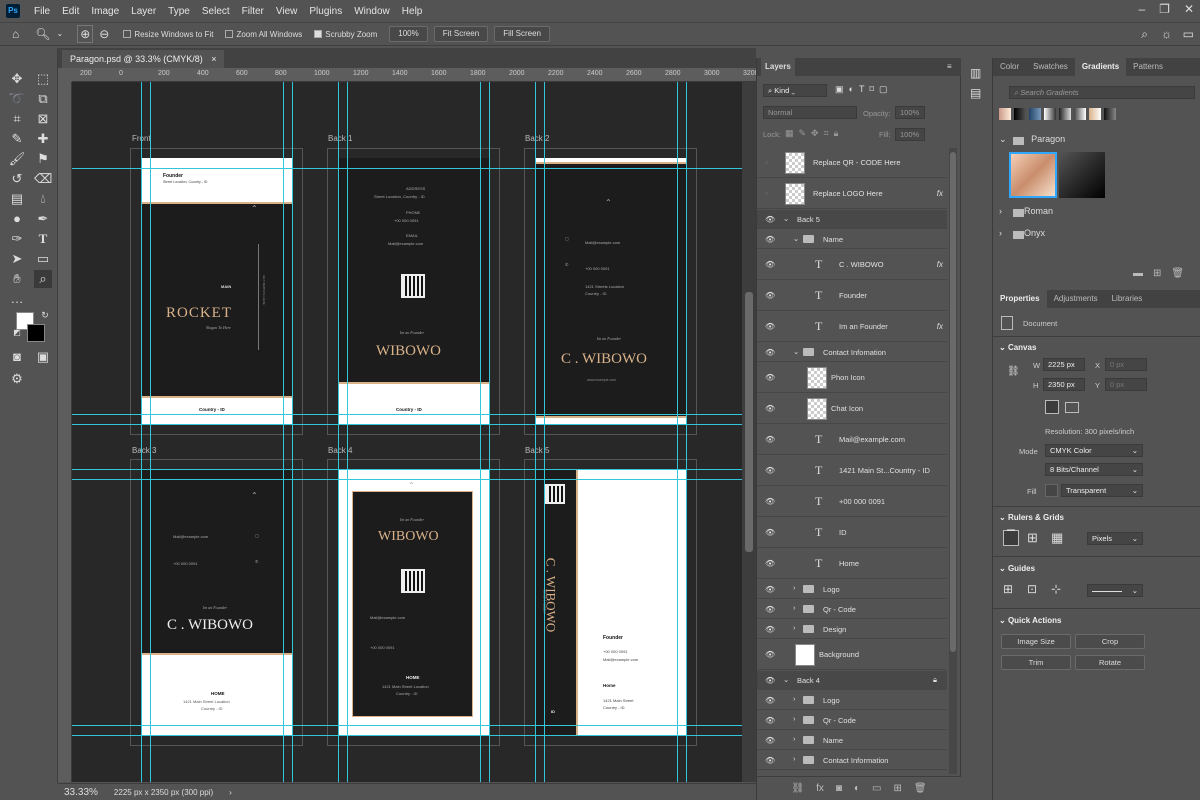 This screenshot has width=1200, height=800. What do you see at coordinates (70, 11) in the screenshot?
I see `menu-edit: Edit` at bounding box center [70, 11].